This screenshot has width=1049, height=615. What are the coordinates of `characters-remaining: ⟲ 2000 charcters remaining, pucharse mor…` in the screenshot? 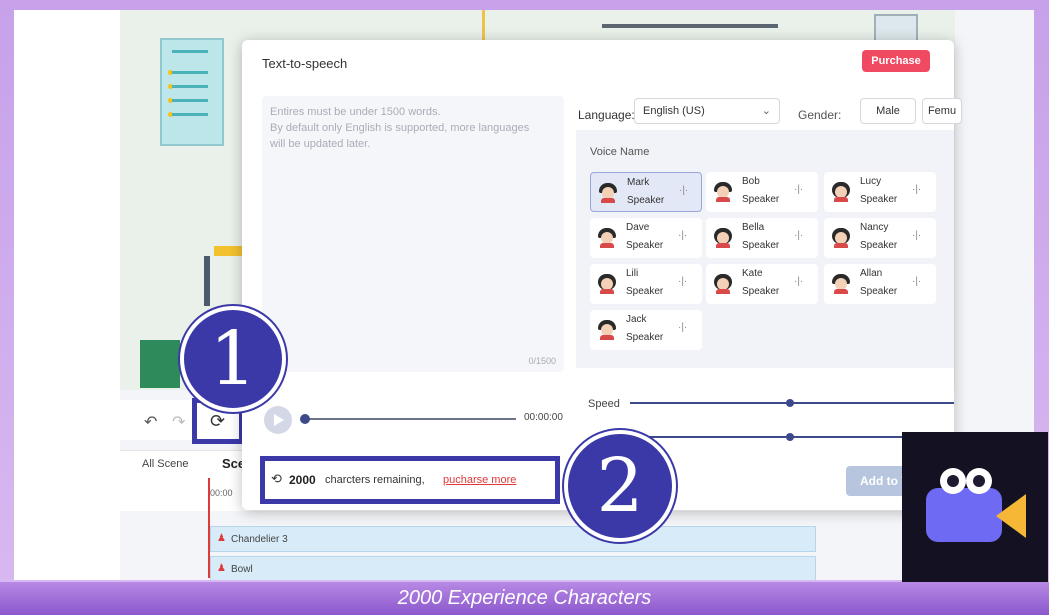 It's located at (410, 480).